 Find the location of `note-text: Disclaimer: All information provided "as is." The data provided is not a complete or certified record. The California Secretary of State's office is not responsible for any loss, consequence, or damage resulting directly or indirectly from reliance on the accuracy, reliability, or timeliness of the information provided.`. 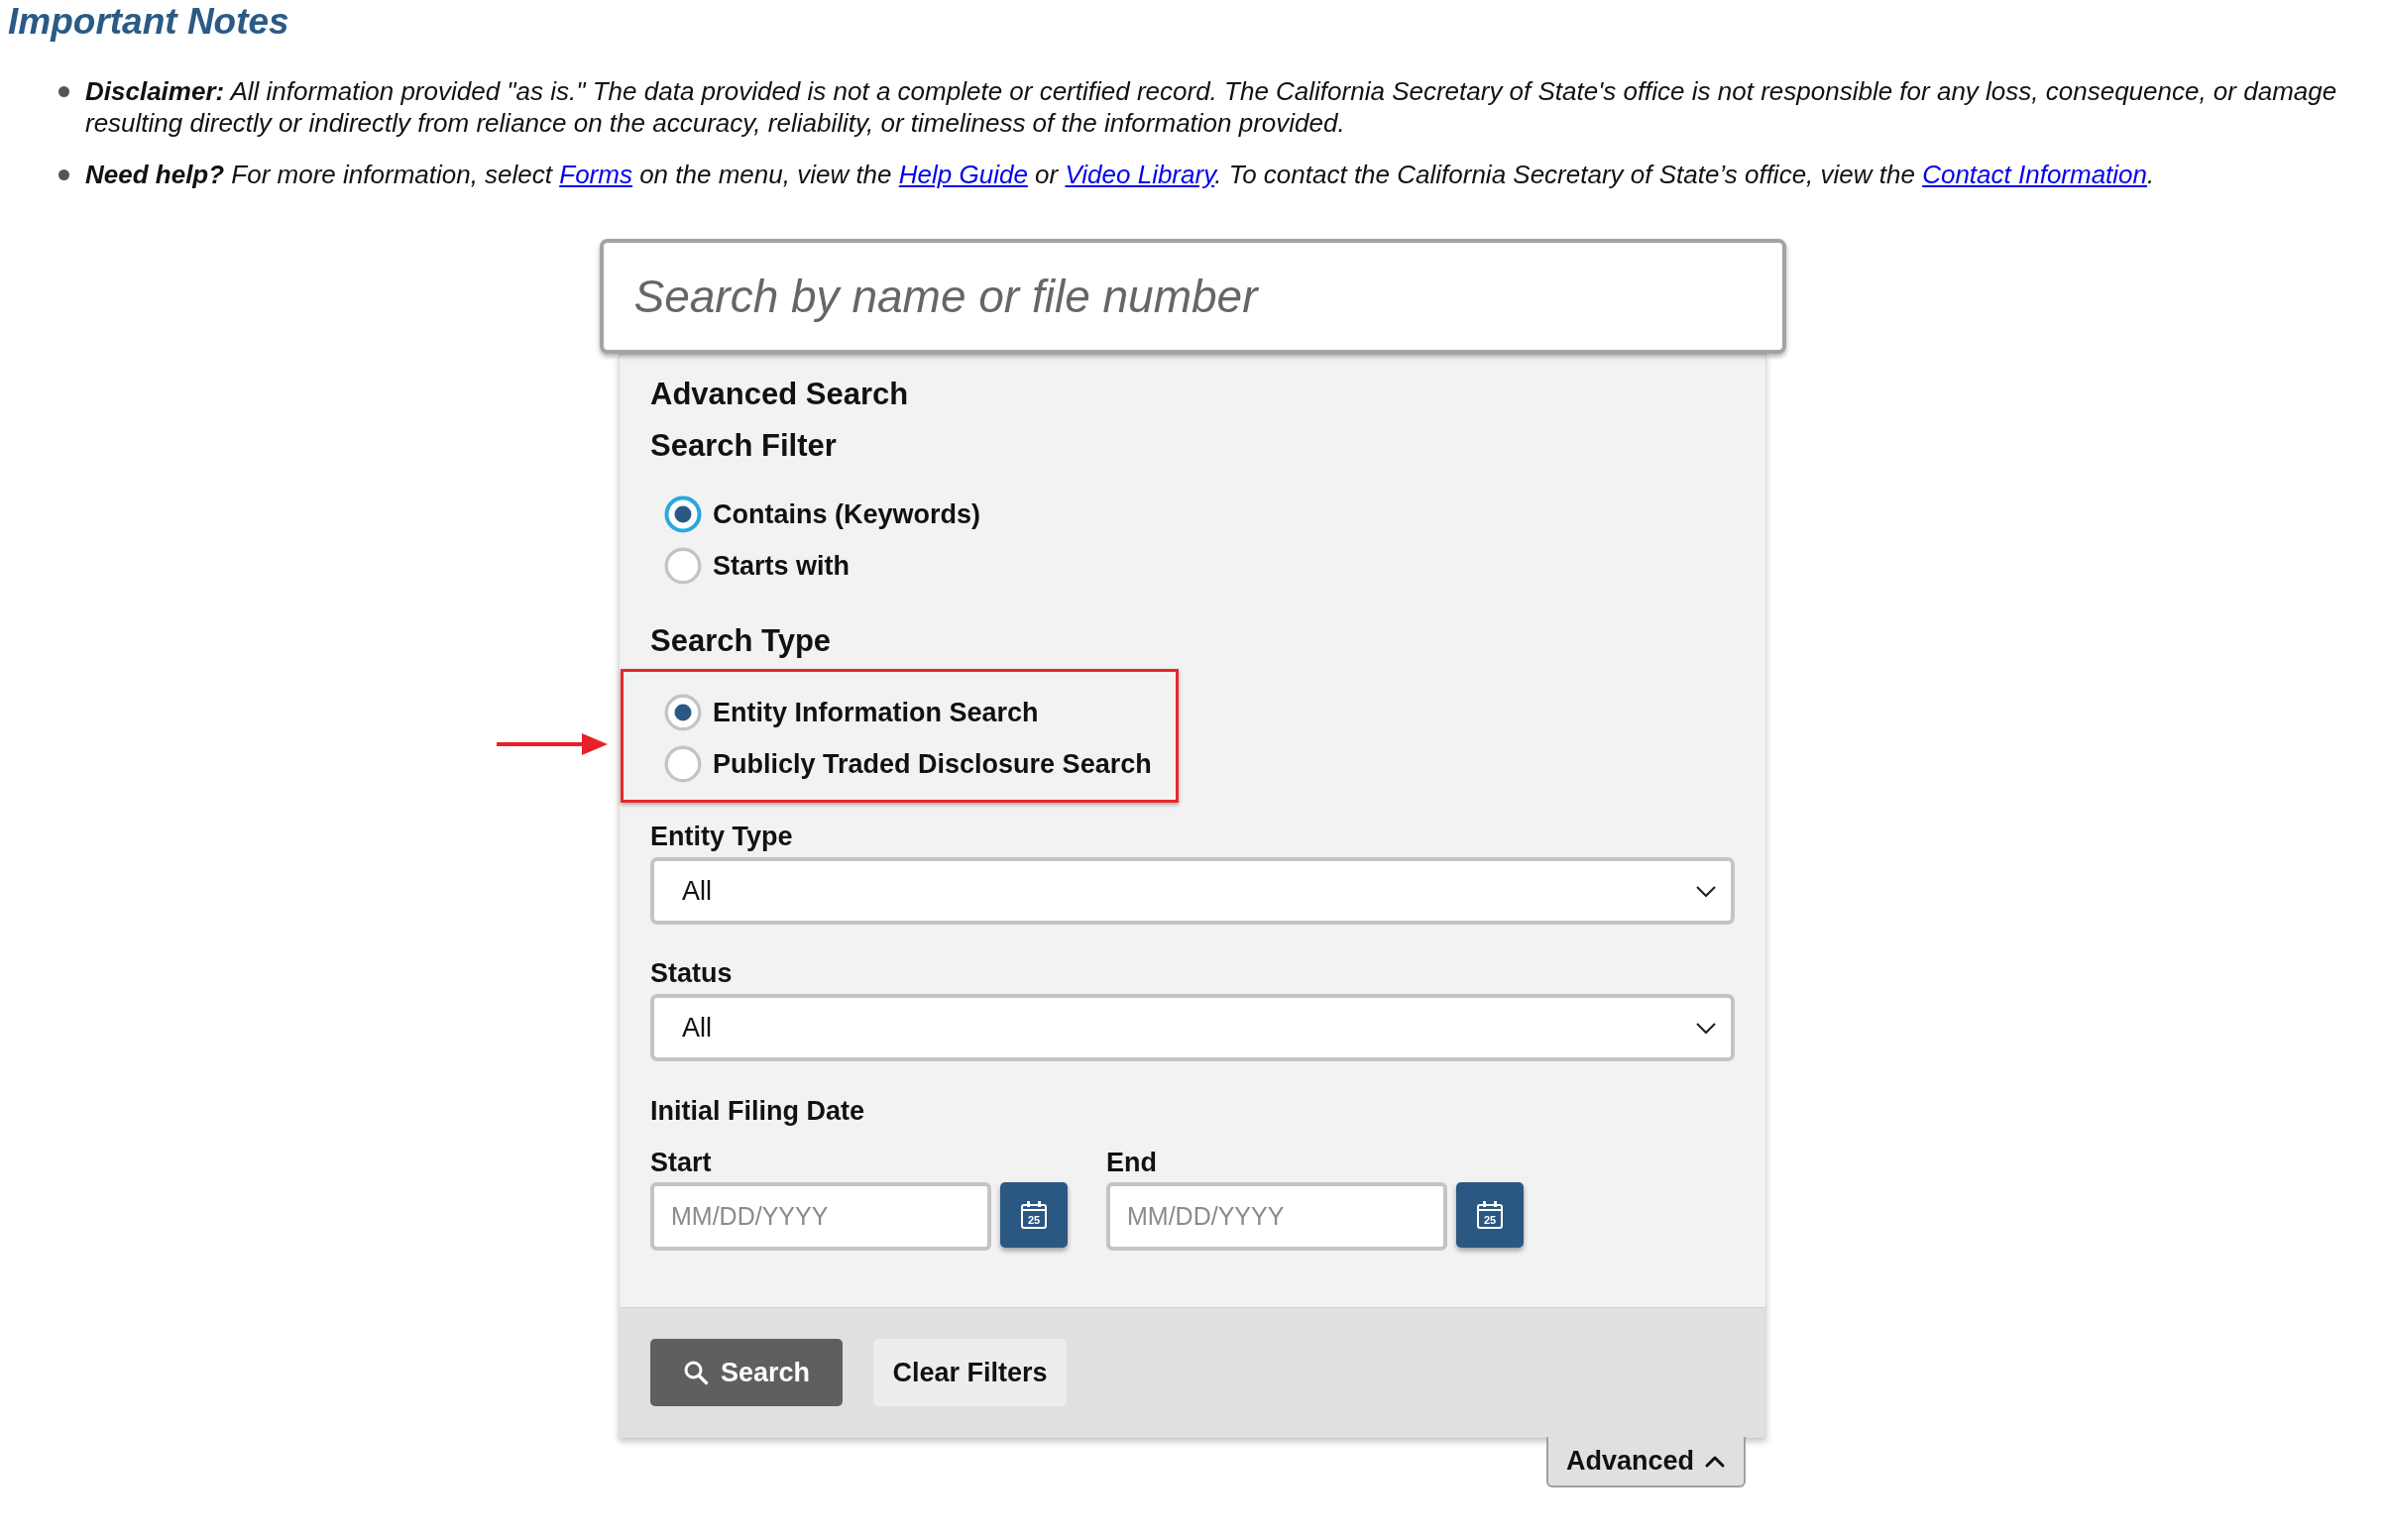

note-text: Disclaimer: All information provided "as is." The data provided is not a complete or certified record. The California Secretary of State's office is not responsible for any loss, consequence, or damage resulting directly or indirectly from reliance on the accuracy, reliability, or timeliness of the information provided. is located at coordinates (1211, 107).